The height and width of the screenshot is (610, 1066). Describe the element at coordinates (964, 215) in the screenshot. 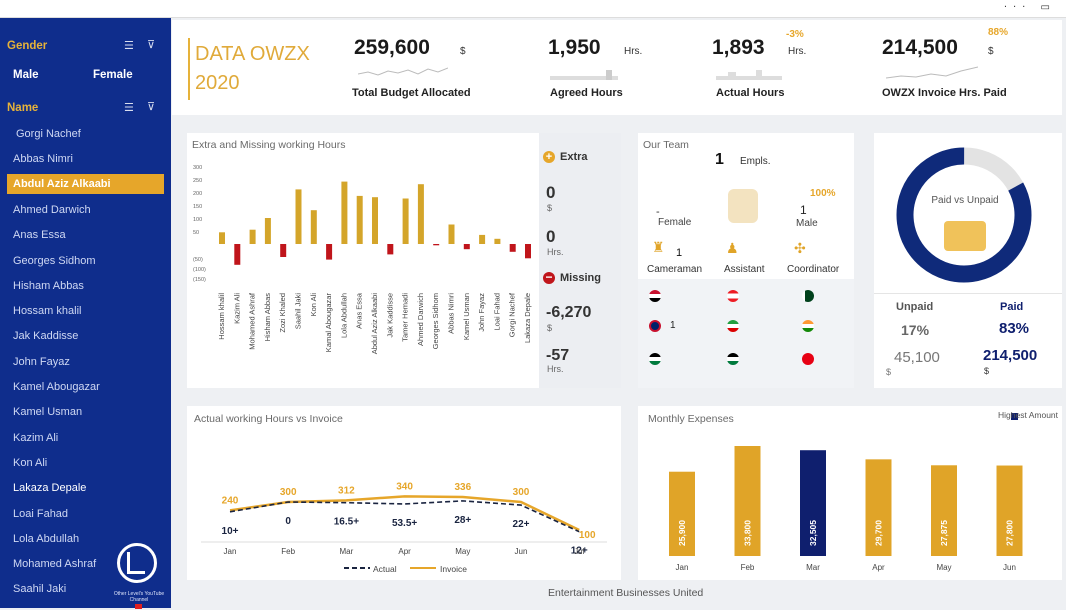

I see `paid-unpaid-donut` at that location.